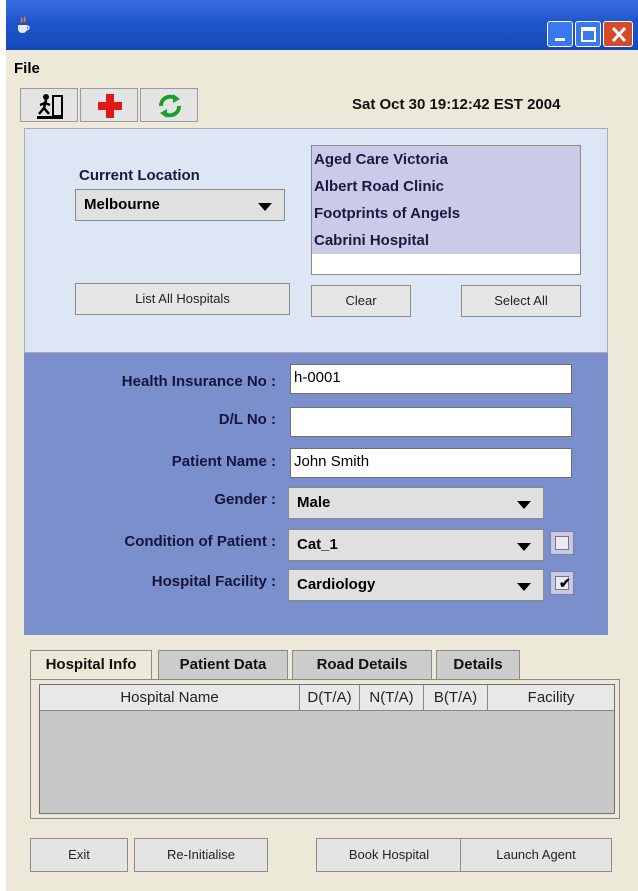  I want to click on minimize-button, so click(560, 34).